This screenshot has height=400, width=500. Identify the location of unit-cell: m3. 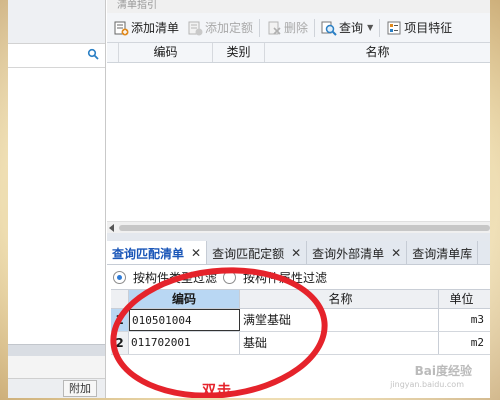
(464, 320).